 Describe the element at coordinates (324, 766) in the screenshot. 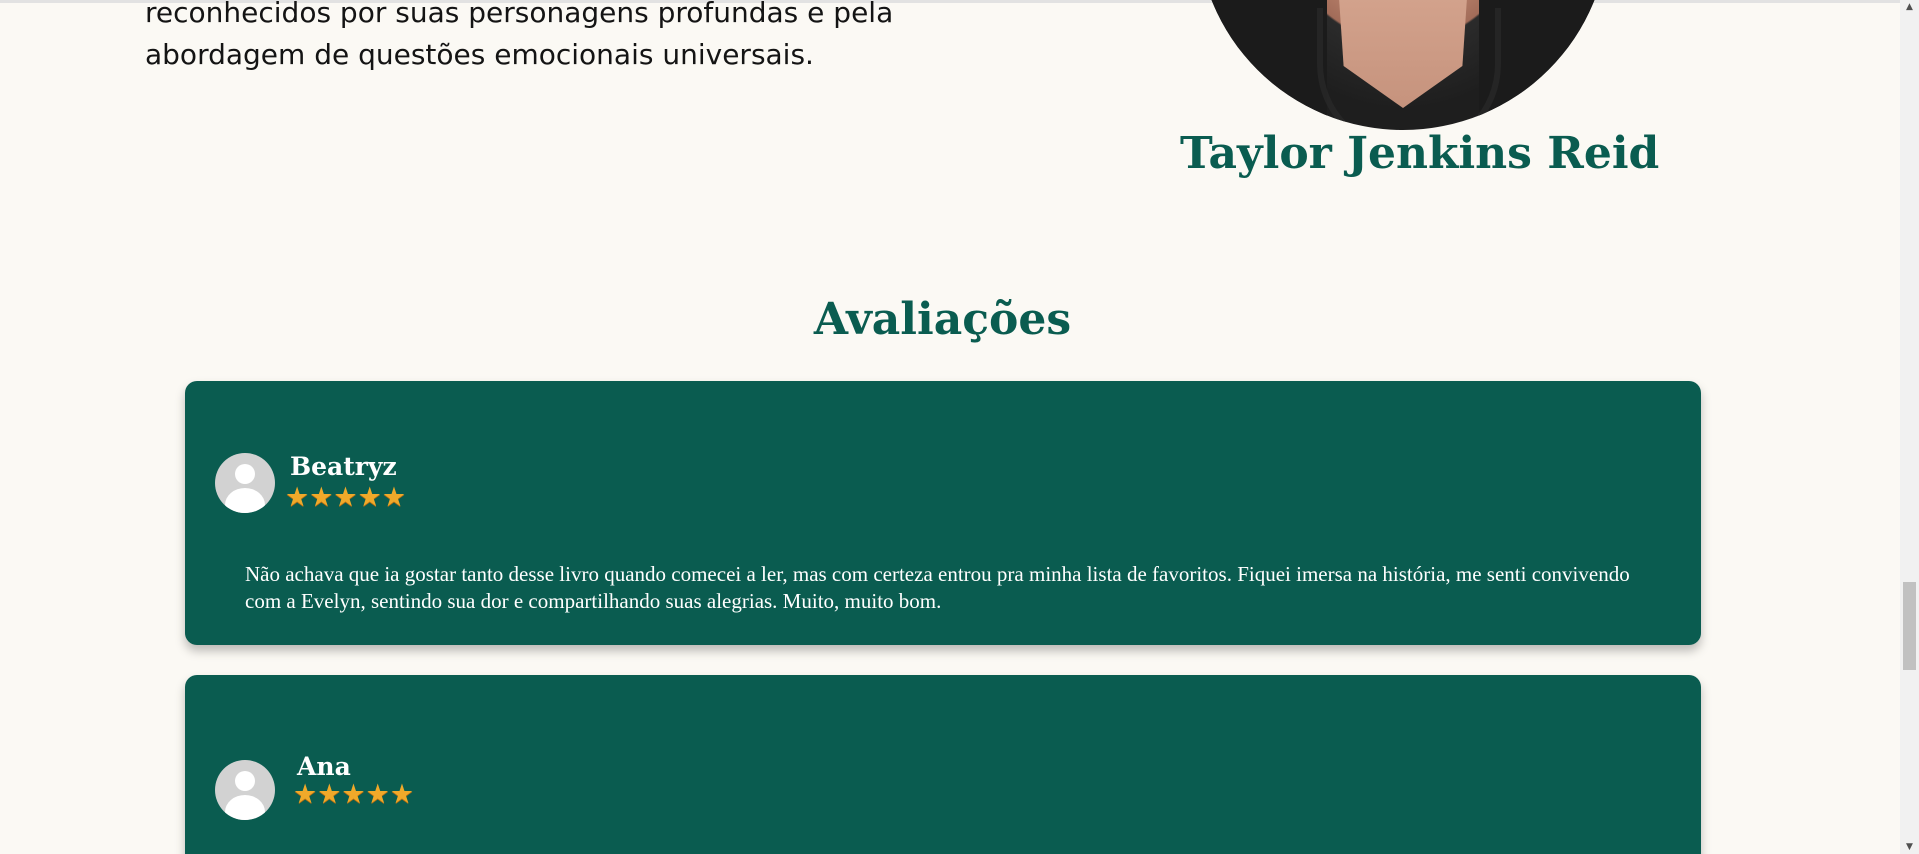

I see `reviewer-name: Ana` at that location.